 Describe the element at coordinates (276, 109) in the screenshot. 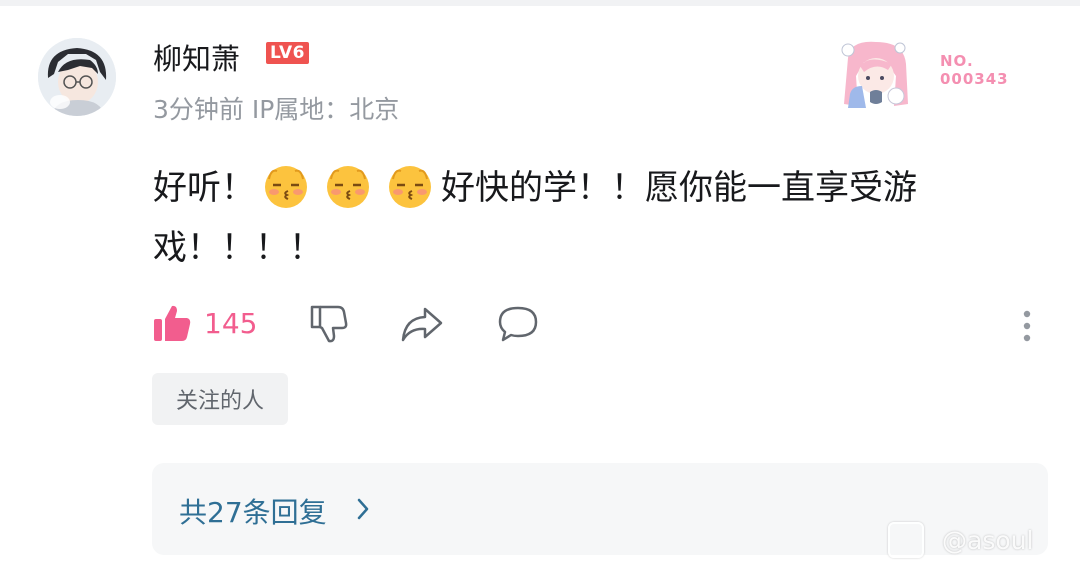

I see `comment-meta: 3分钟前 IP属地：北京` at that location.